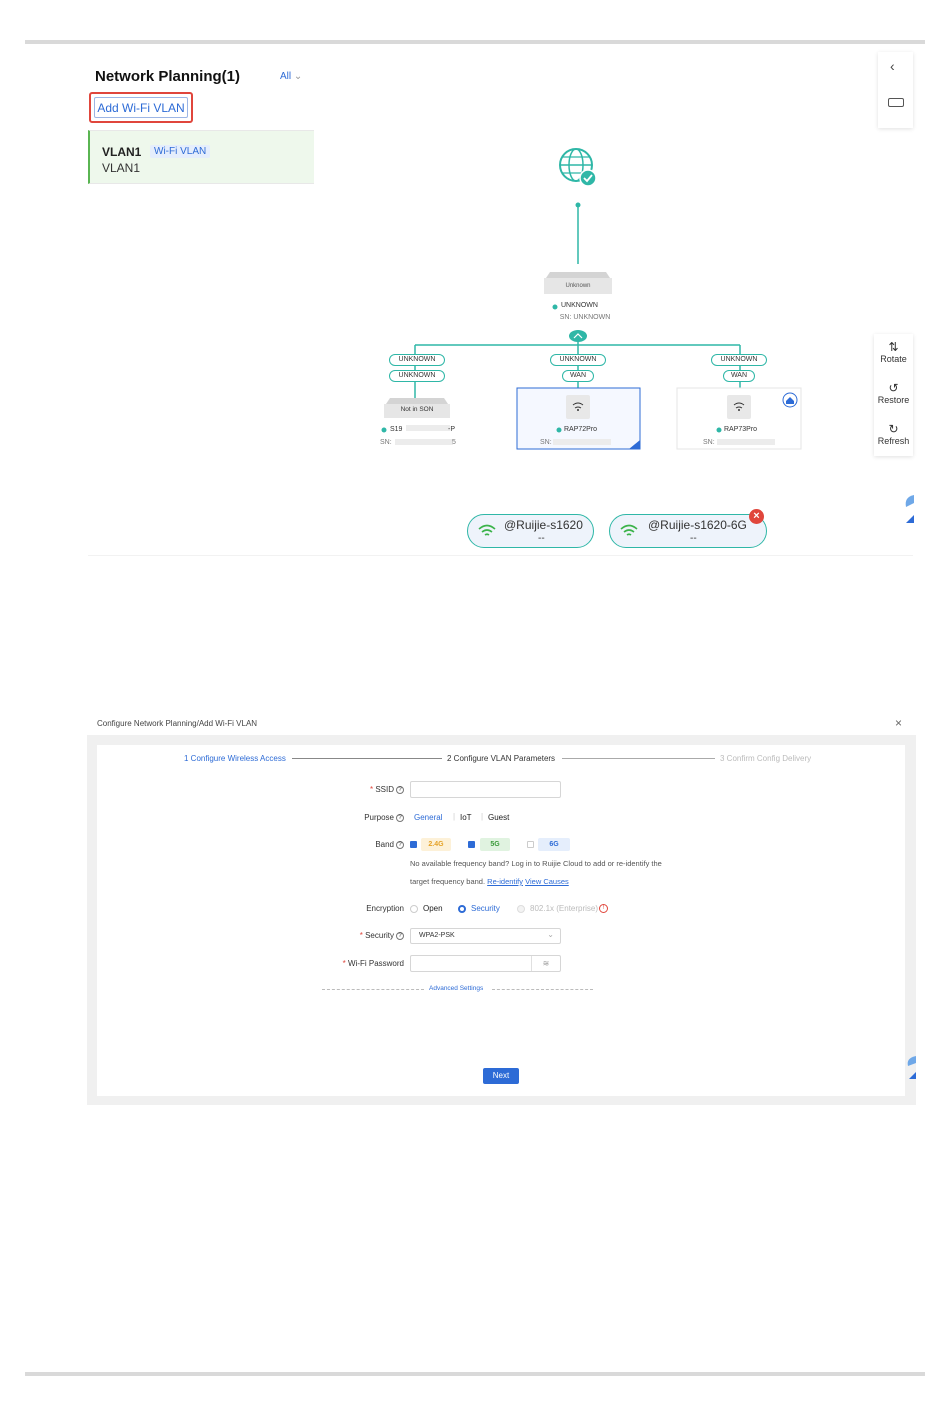  Describe the element at coordinates (436, 844) in the screenshot. I see `band-2-4g-badge: 2.4G` at that location.